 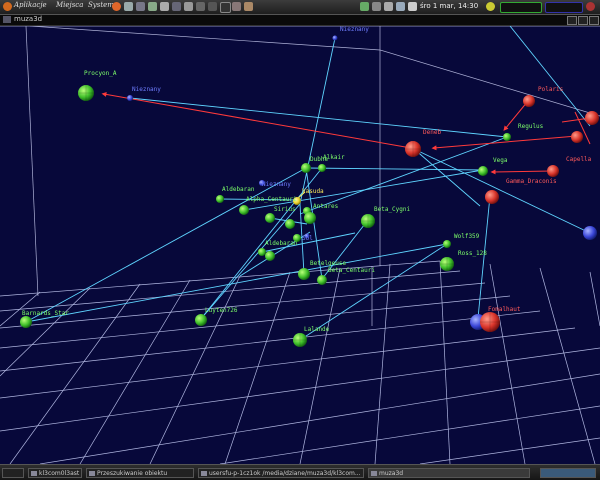 I want to click on terminal-icon, so click(x=225, y=7).